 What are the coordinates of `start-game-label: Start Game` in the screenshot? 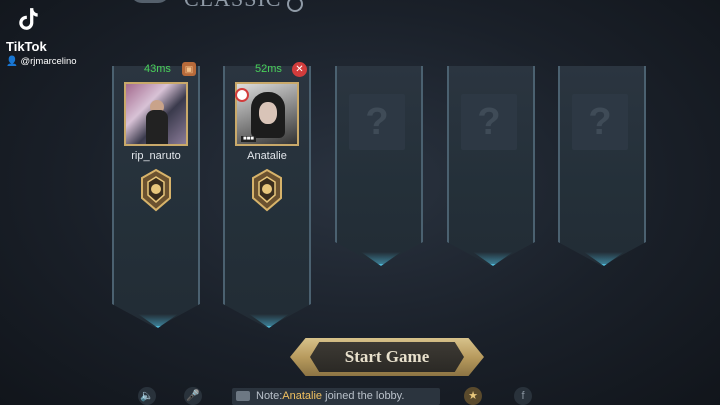 It's located at (387, 357).